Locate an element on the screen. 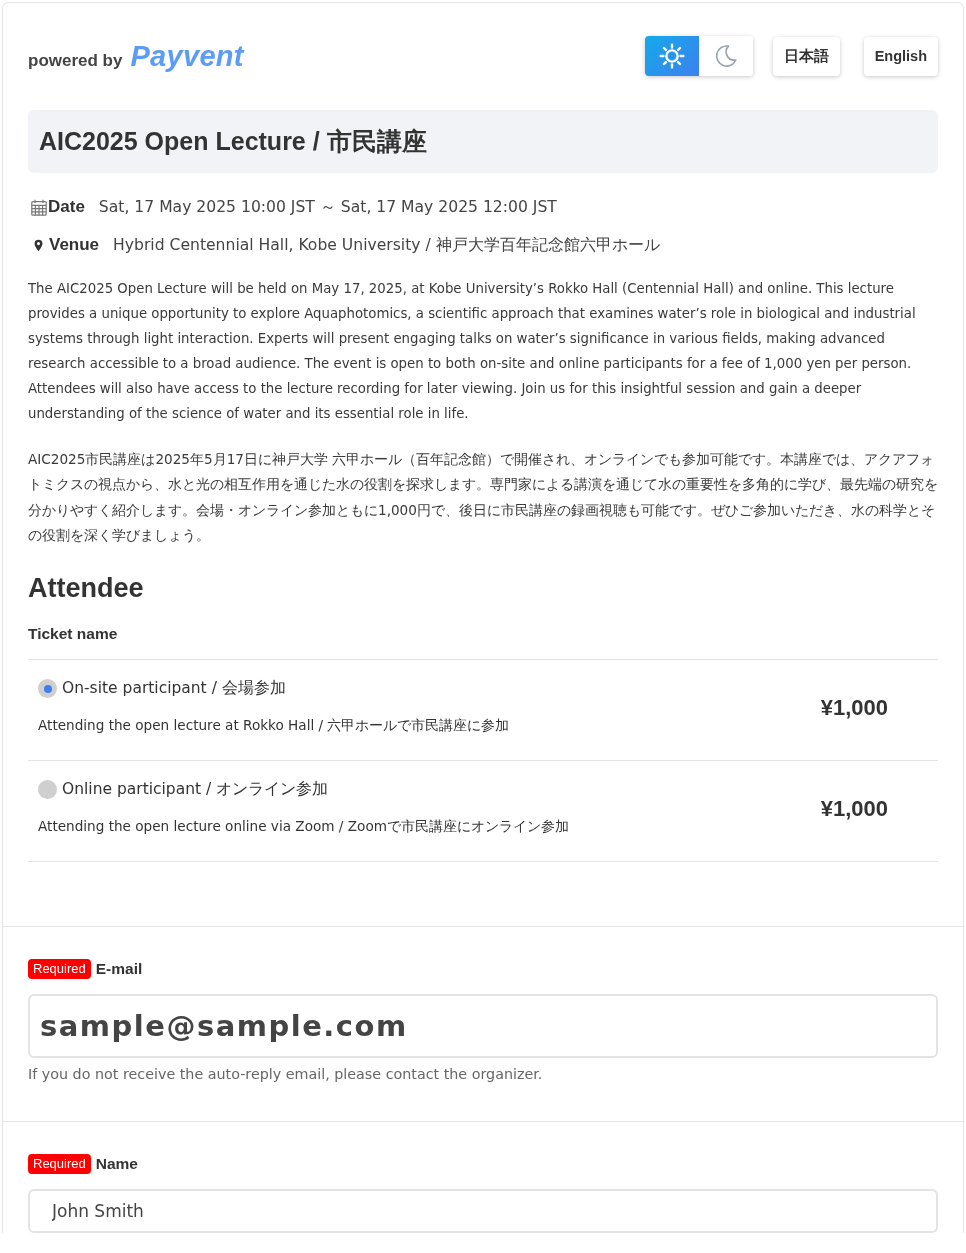 The image size is (966, 1253). light-mode-button is located at coordinates (671, 56).